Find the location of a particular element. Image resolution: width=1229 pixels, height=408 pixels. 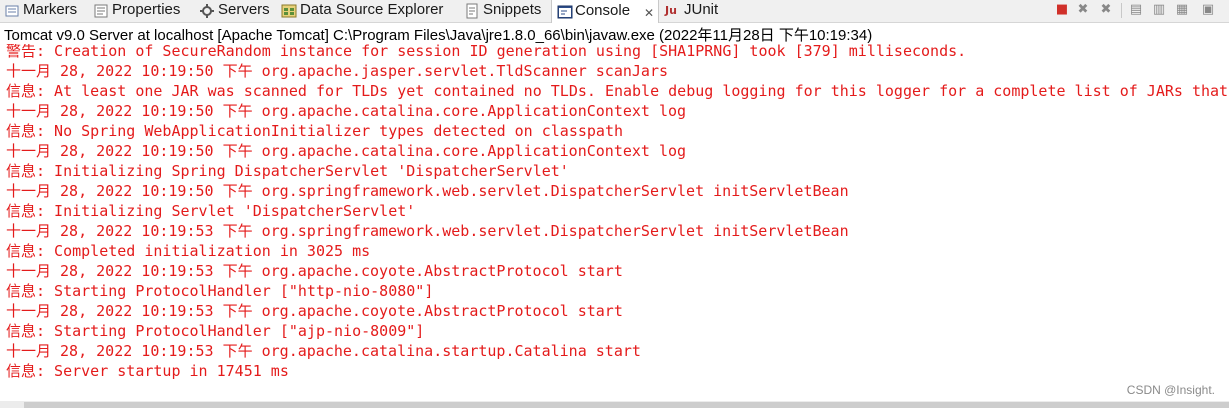

properties-icon is located at coordinates (101, 11).